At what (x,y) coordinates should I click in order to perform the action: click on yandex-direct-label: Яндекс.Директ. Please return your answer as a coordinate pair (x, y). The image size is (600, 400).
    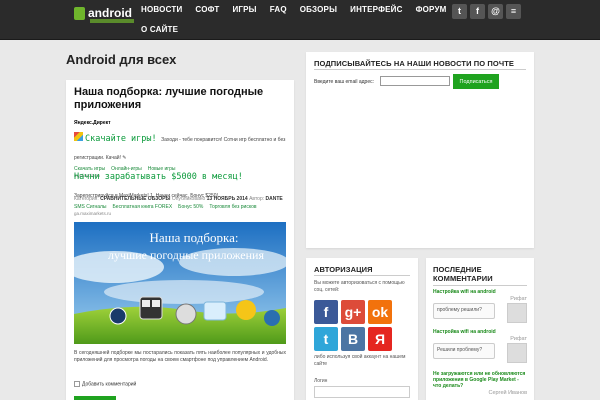
    Looking at the image, I should click on (92, 123).